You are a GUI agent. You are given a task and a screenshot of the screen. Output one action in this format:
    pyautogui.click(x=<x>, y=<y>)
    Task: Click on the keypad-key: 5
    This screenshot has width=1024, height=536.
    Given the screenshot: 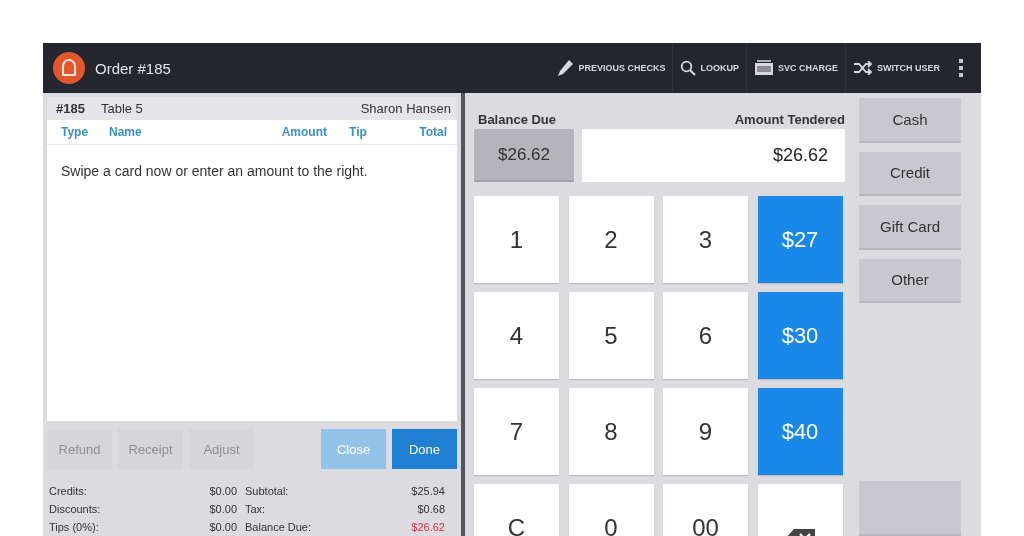 What is the action you would take?
    pyautogui.click(x=611, y=335)
    